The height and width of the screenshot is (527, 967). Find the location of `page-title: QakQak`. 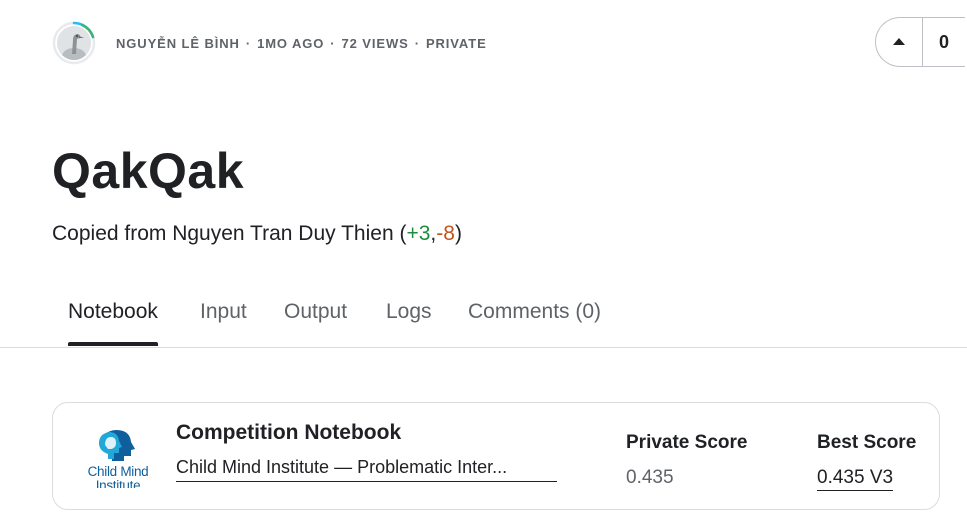

page-title: QakQak is located at coordinates (148, 171).